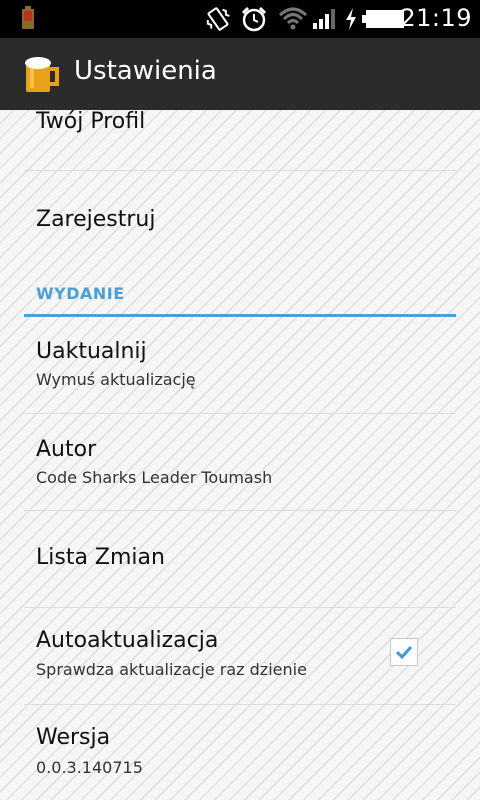  Describe the element at coordinates (66, 449) in the screenshot. I see `pref-title: Autor` at that location.